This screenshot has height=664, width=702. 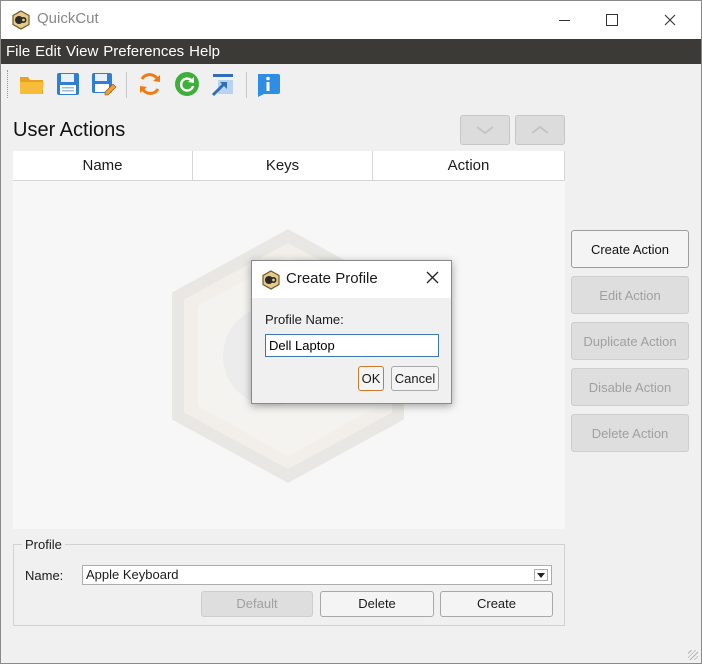 I want to click on profile-group-title: Profile, so click(x=43, y=544).